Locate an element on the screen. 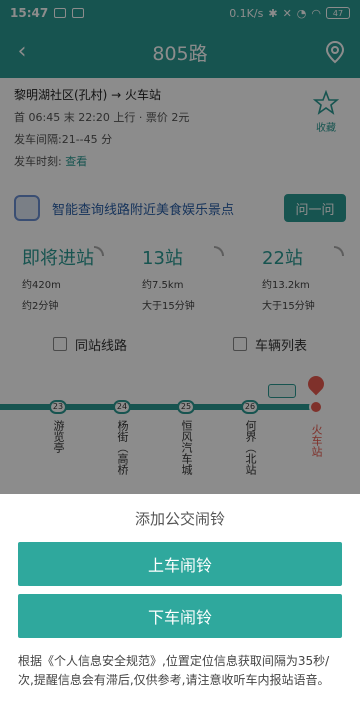 The height and width of the screenshot is (720, 360). board-alarm-button: 上车闹铃 is located at coordinates (180, 564).